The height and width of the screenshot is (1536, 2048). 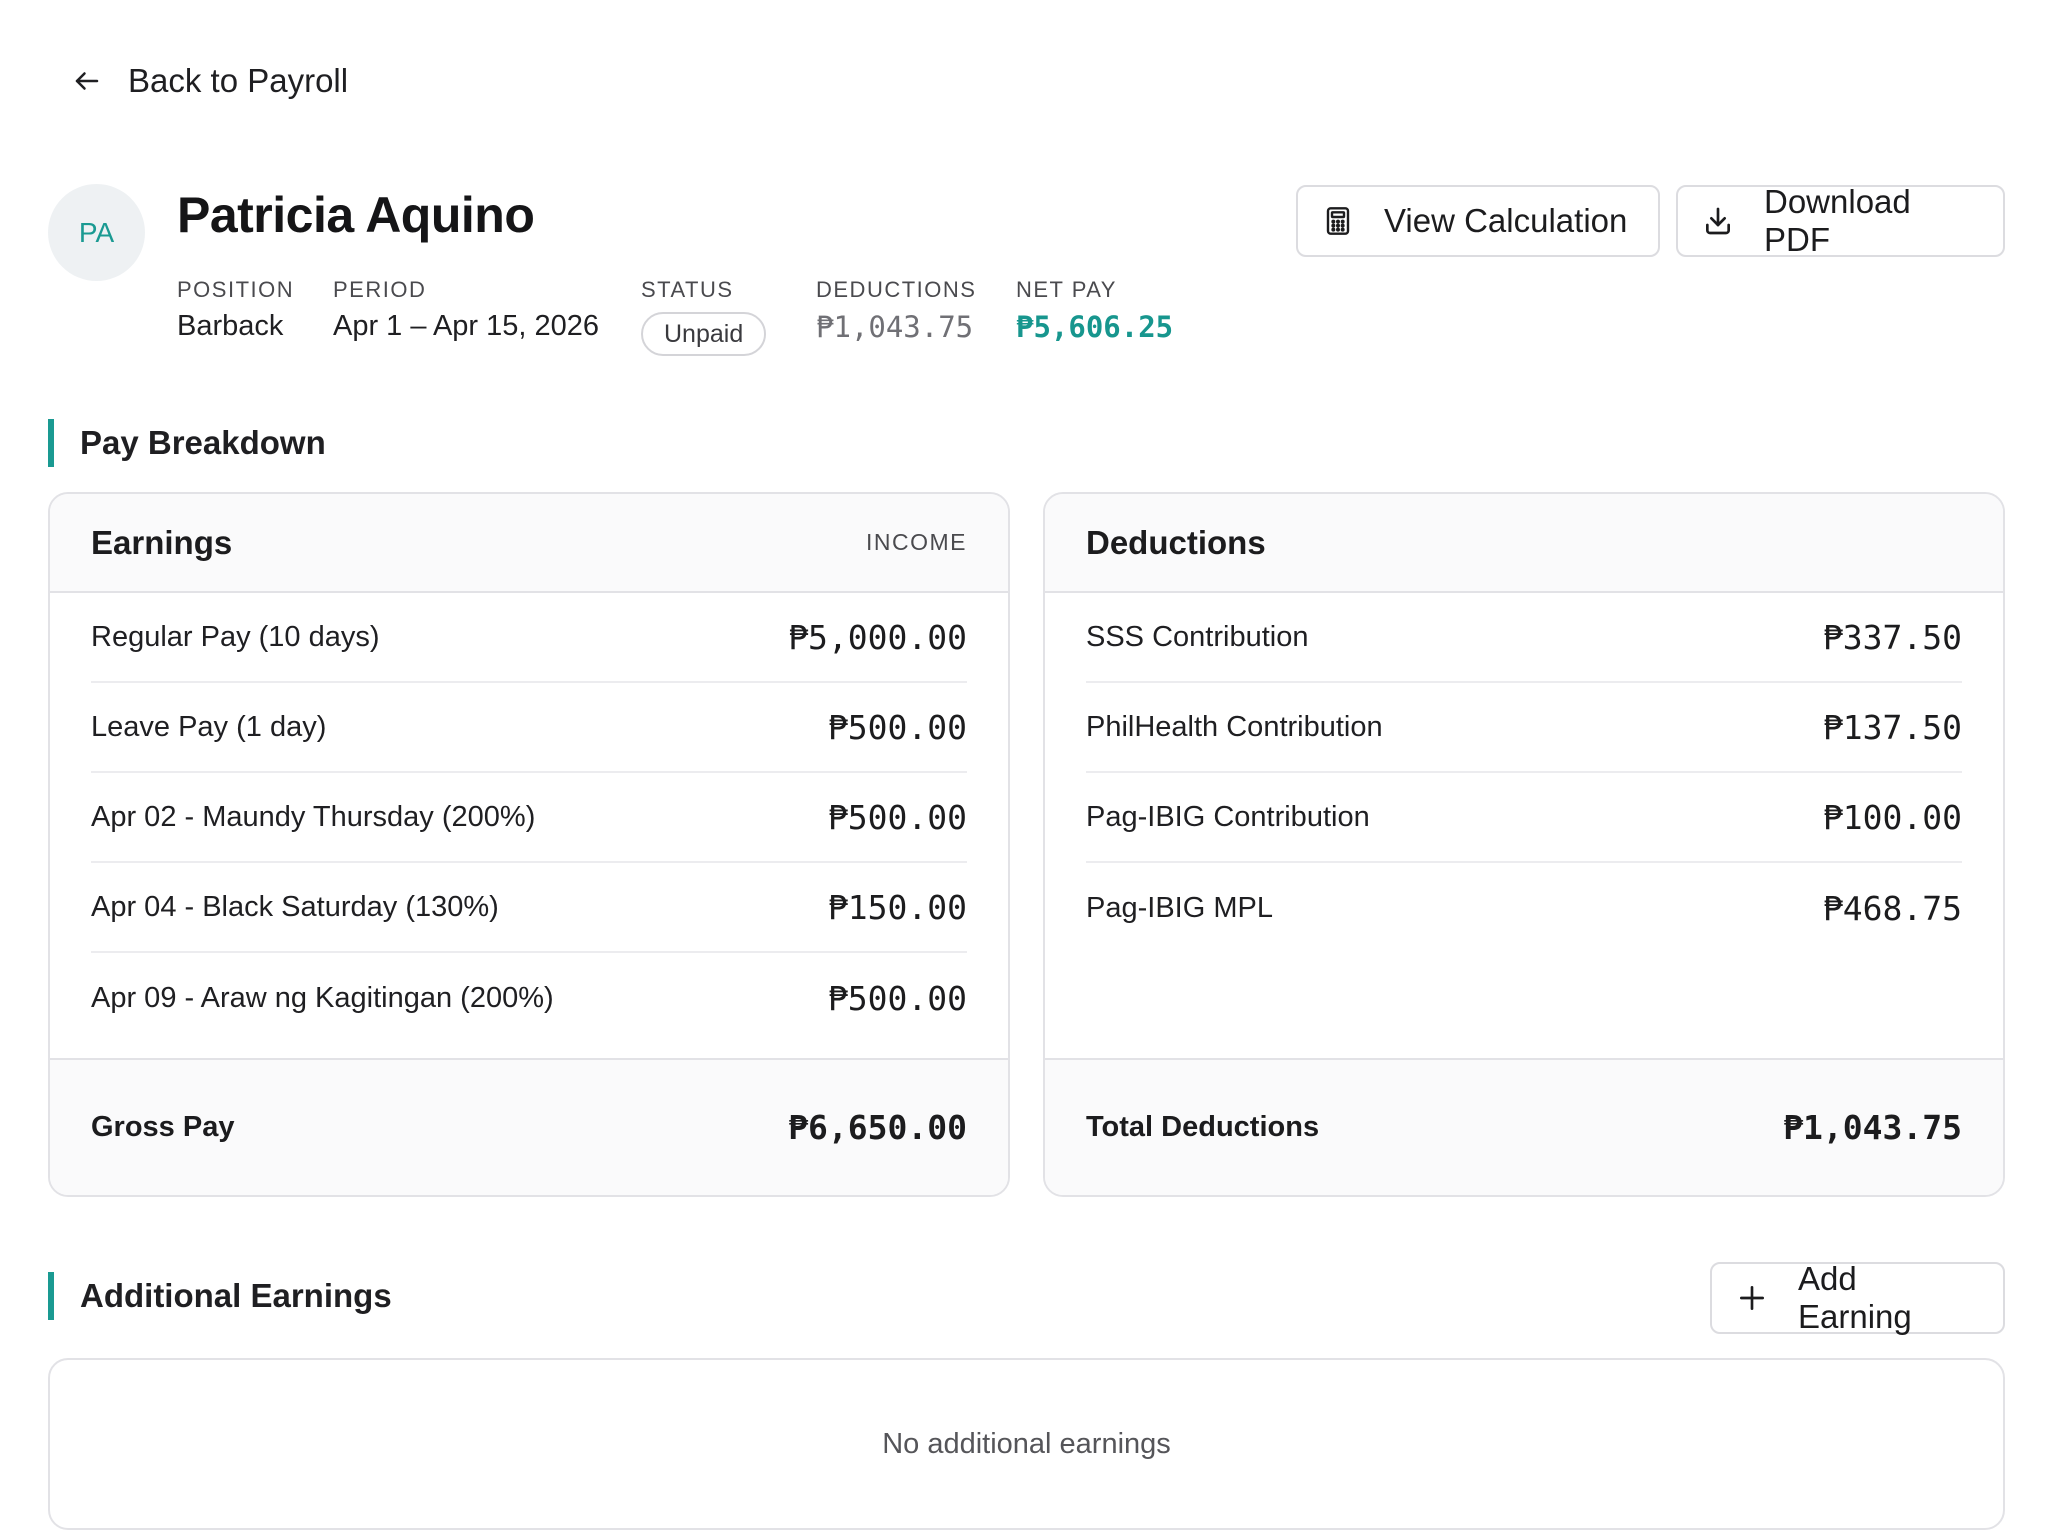 What do you see at coordinates (1524, 638) in the screenshot?
I see `deduction-row: SSS Contribution ₱337.50` at bounding box center [1524, 638].